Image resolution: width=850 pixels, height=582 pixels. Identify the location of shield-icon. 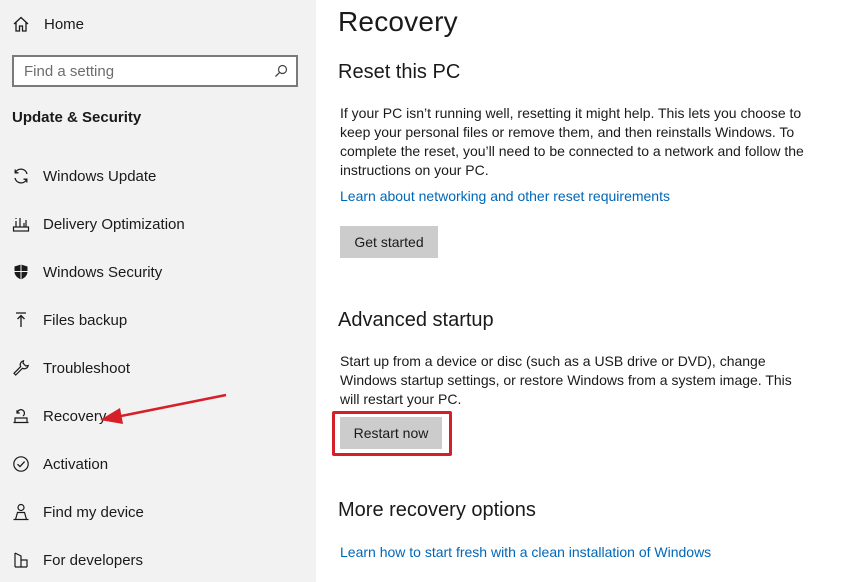
(21, 272).